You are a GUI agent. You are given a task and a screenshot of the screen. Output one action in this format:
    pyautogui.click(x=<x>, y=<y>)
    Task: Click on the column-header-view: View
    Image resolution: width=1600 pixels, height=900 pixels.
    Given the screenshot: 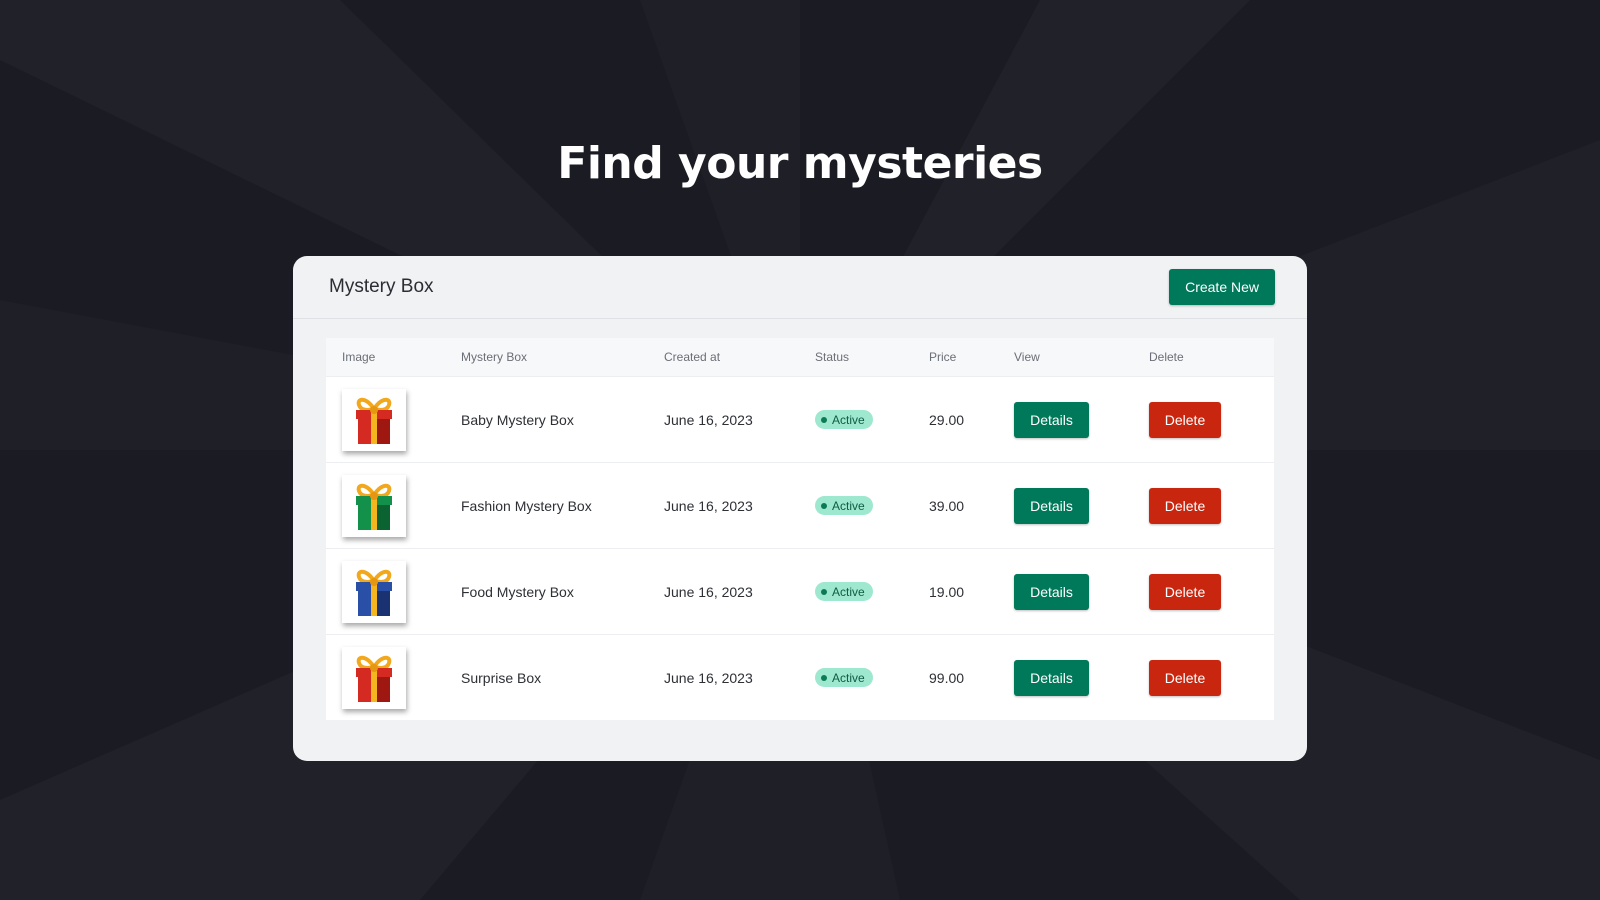 What is the action you would take?
    pyautogui.click(x=1081, y=357)
    